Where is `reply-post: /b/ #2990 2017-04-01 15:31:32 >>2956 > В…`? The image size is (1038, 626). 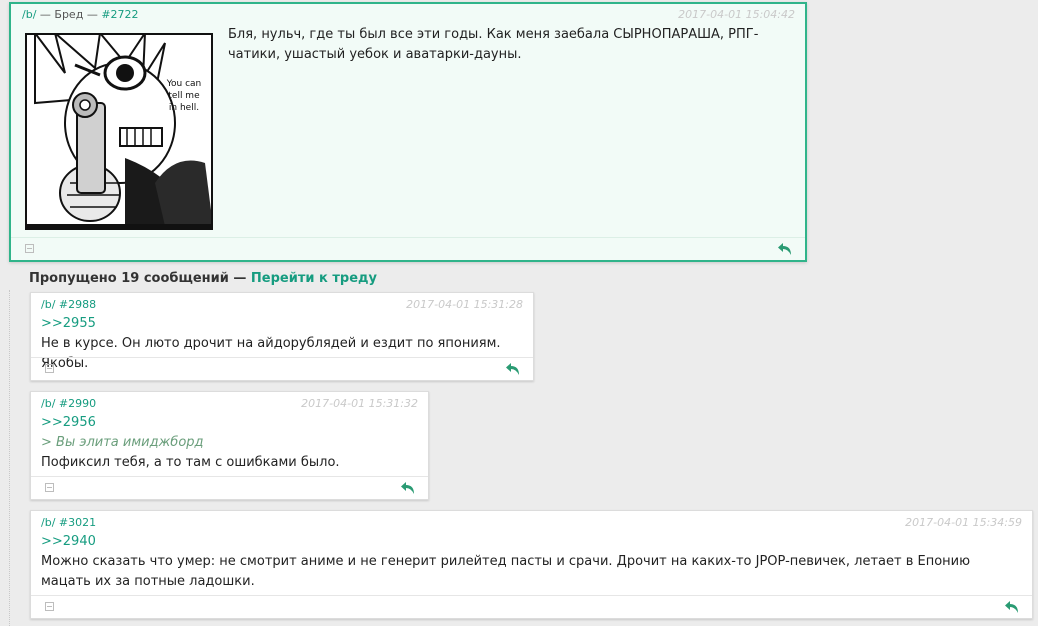
reply-post: /b/ #2990 2017-04-01 15:31:32 >>2956 > В… is located at coordinates (229, 445).